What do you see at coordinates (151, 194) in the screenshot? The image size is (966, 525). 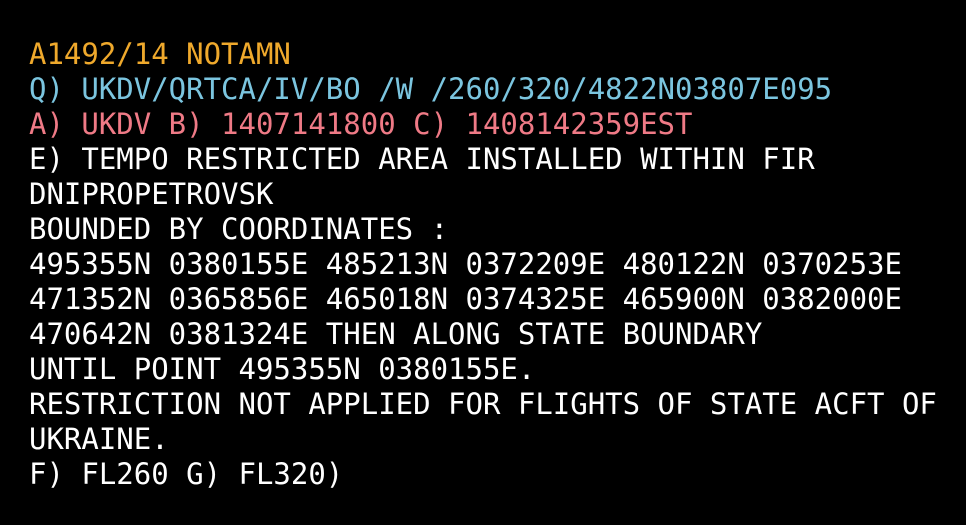 I see `notam-e-line-2: DNIPROPETROVSK` at bounding box center [151, 194].